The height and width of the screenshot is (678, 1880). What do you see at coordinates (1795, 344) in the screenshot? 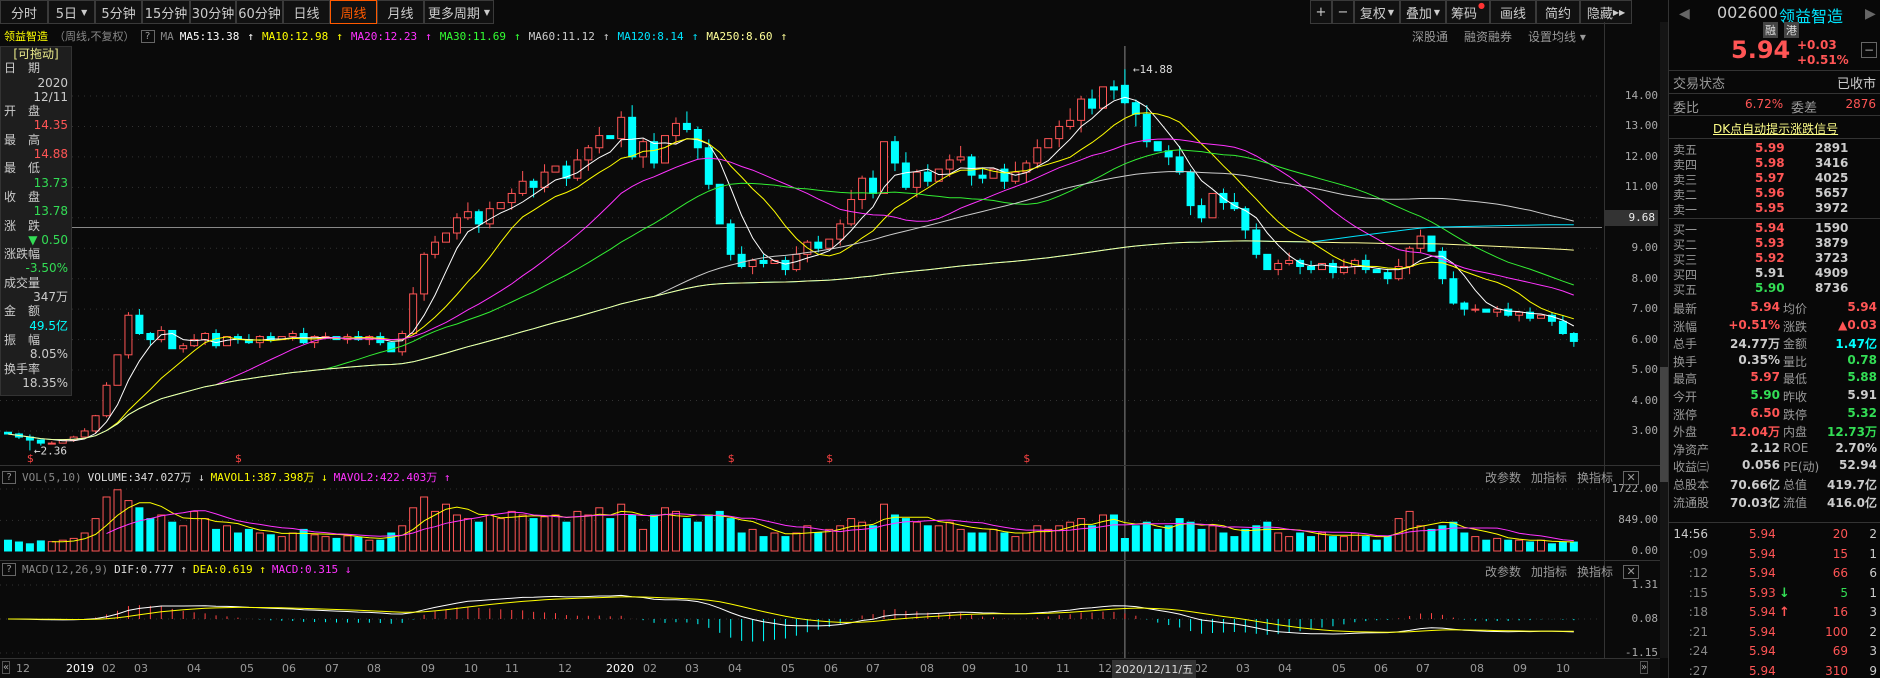
I see `stat-label: 金额` at bounding box center [1795, 344].